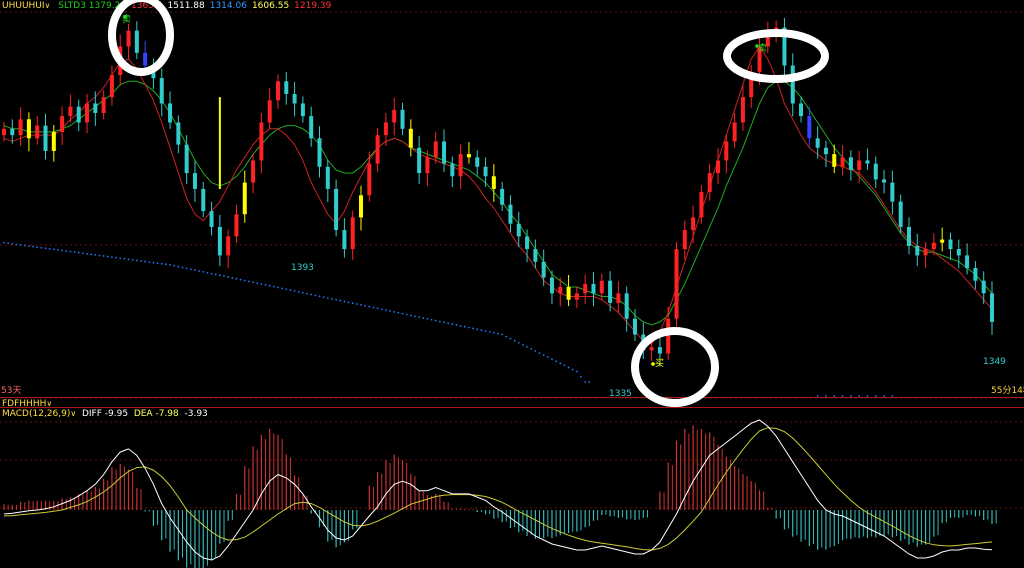 This screenshot has width=1024, height=568. I want to click on price-label: 1335, so click(620, 394).